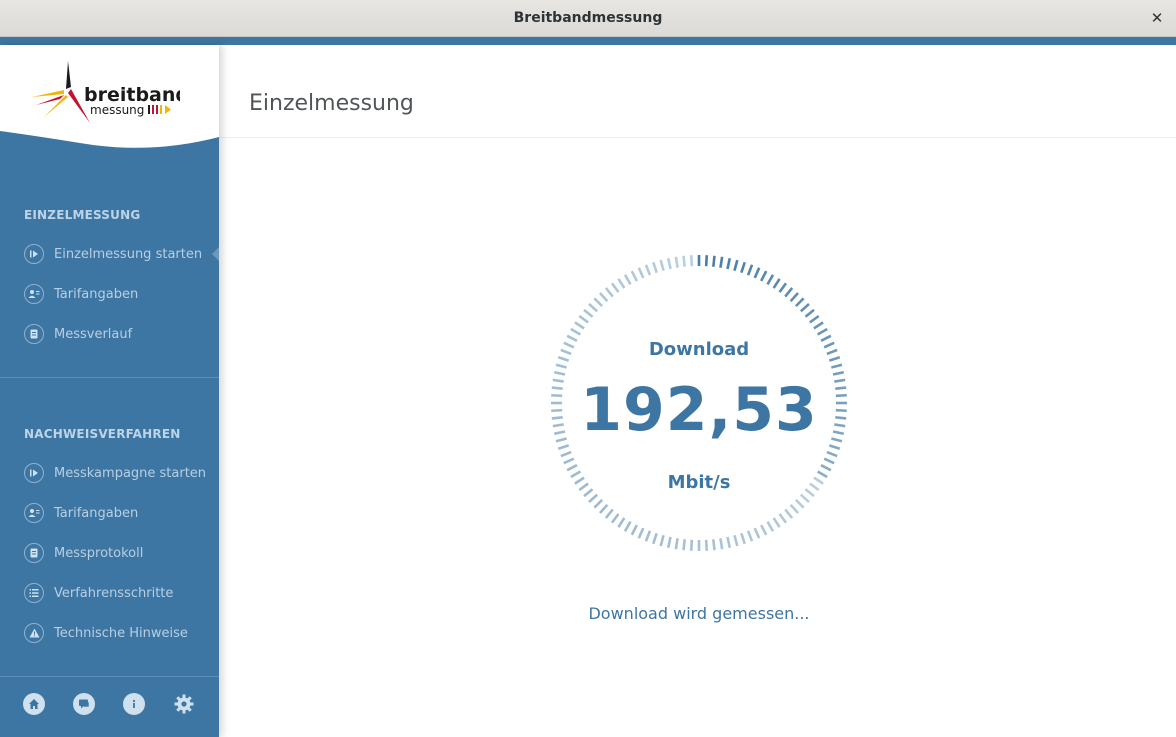 The width and height of the screenshot is (1176, 737). I want to click on nav-item-label: Messprotokoll, so click(99, 553).